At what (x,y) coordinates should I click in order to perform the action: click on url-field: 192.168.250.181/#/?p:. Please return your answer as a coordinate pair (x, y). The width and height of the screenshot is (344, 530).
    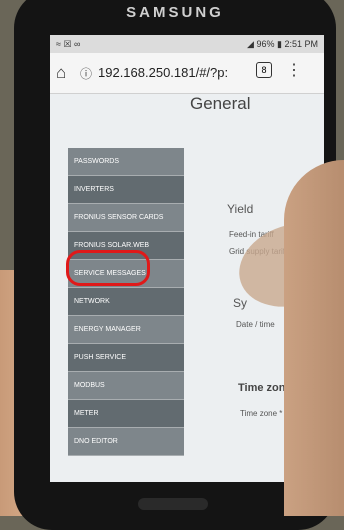
    Looking at the image, I should click on (163, 72).